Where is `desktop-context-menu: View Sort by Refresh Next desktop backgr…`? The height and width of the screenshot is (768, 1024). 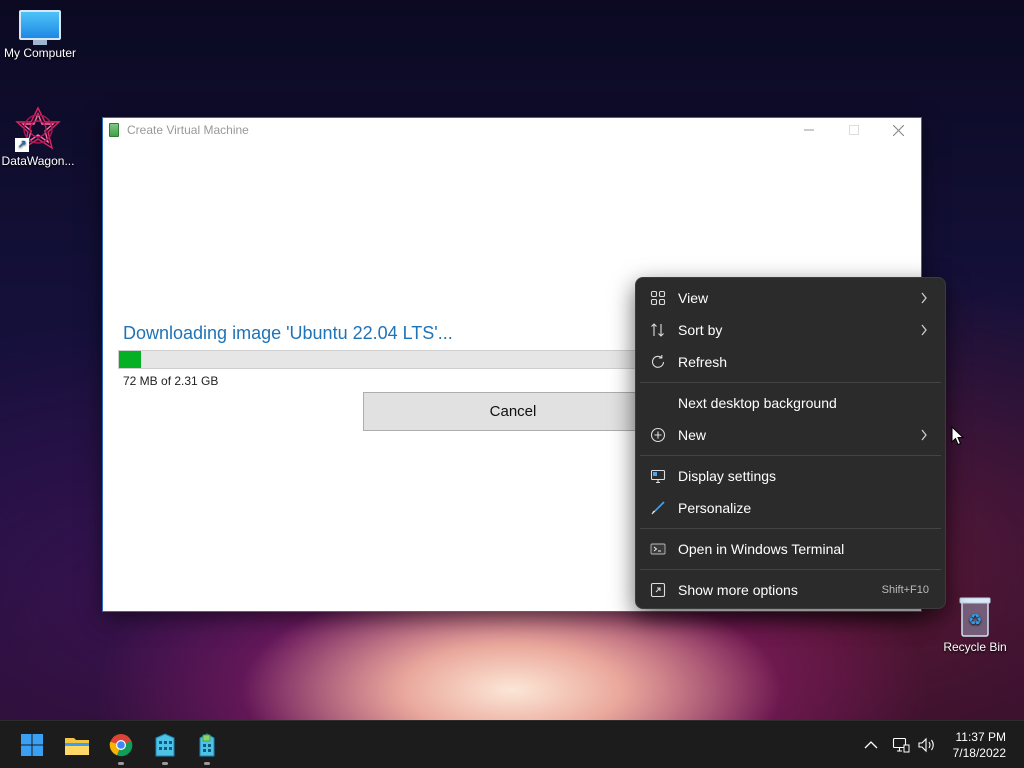 desktop-context-menu: View Sort by Refresh Next desktop backgr… is located at coordinates (790, 443).